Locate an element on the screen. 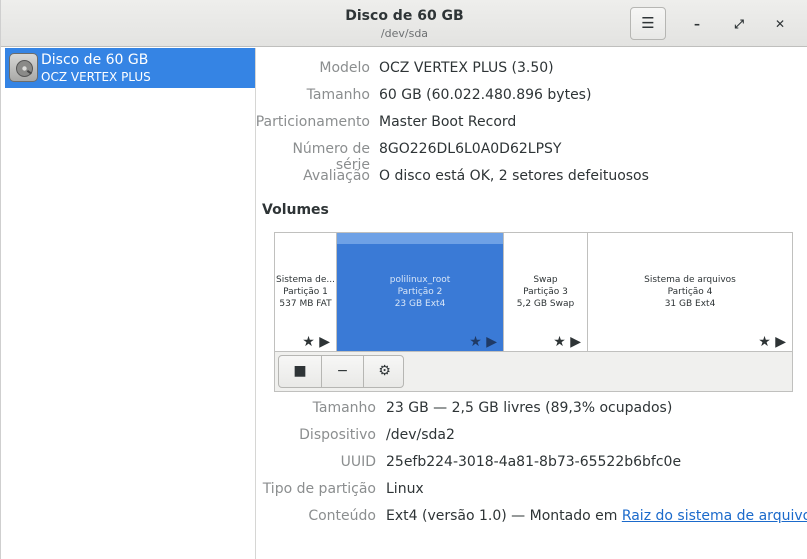  volume-button-group: ■ − ⚙ is located at coordinates (341, 371).